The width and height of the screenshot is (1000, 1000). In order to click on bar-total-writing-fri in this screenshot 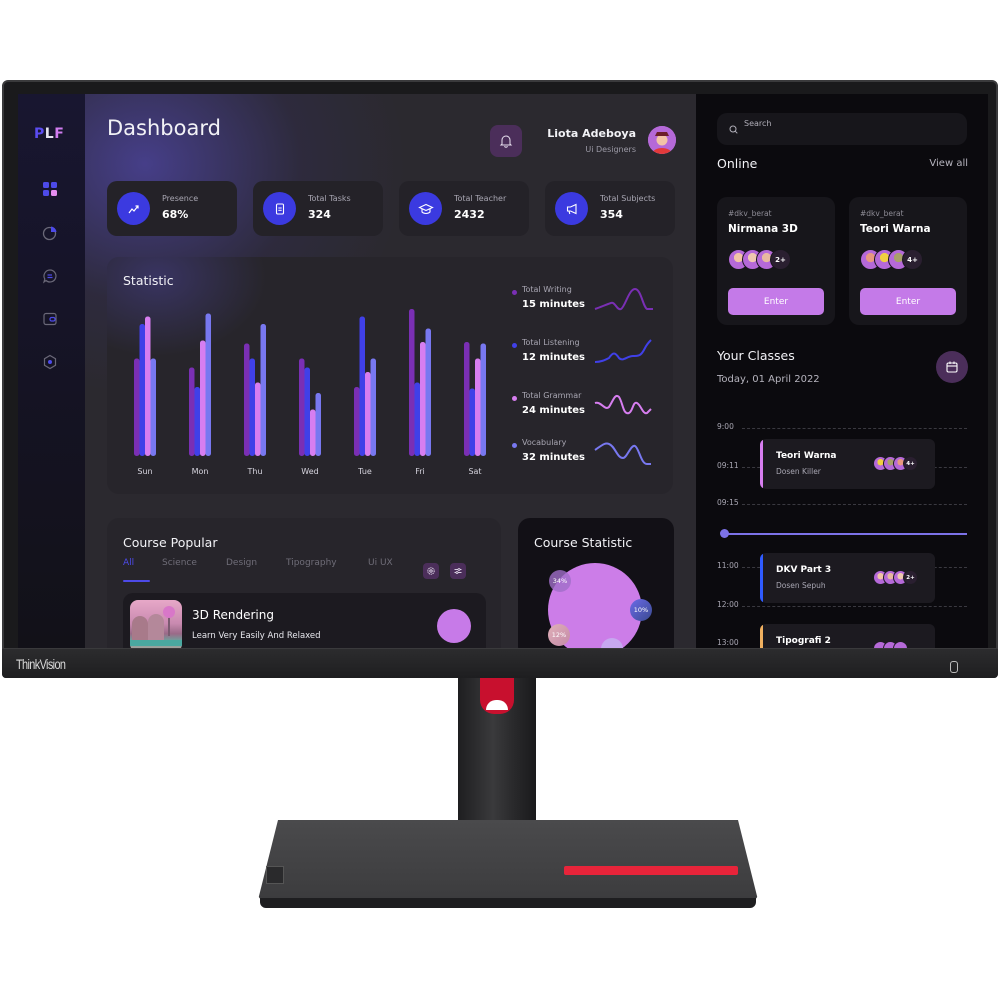, I will do `click(412, 382)`.